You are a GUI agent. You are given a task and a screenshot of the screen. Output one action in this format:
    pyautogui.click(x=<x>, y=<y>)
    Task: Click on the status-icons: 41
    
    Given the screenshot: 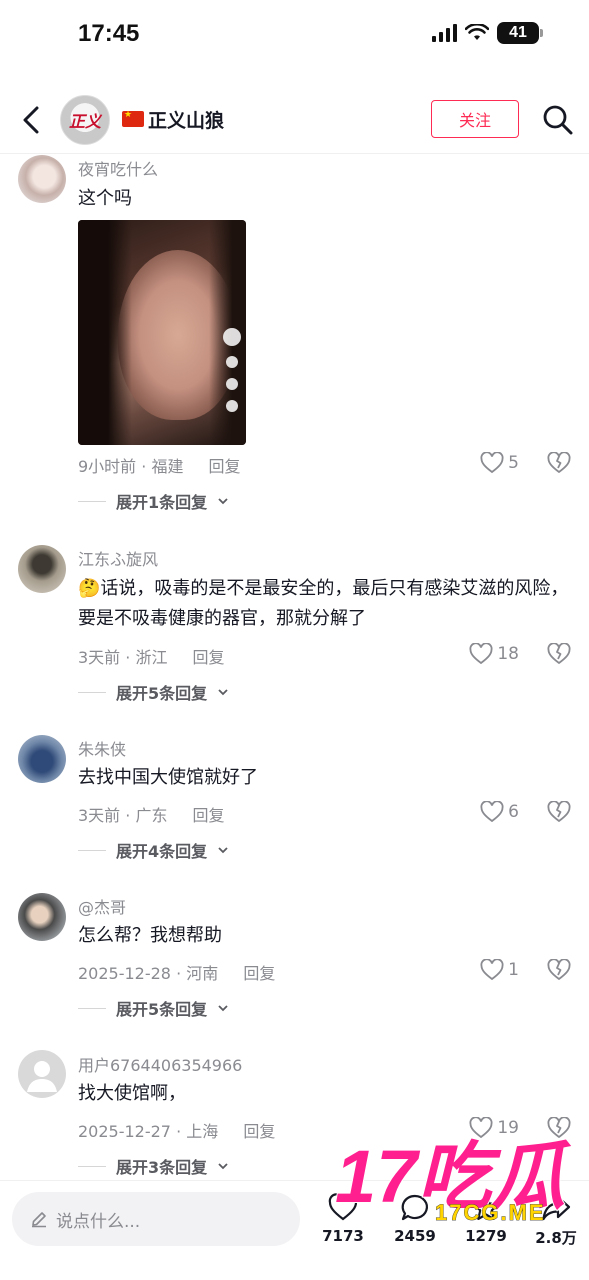 What is the action you would take?
    pyautogui.click(x=487, y=33)
    